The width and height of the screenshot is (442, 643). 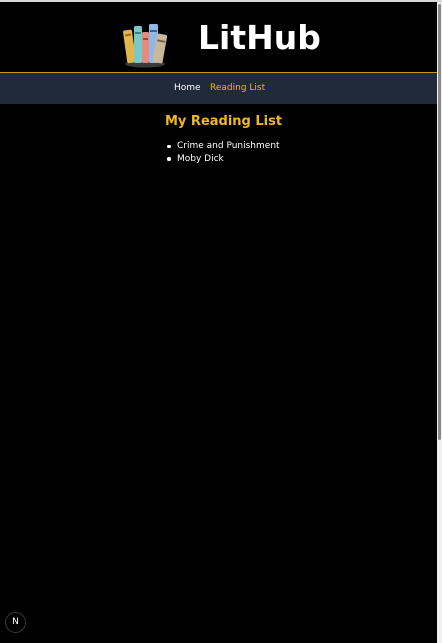 I want to click on nav-link-home: Home, so click(x=187, y=88).